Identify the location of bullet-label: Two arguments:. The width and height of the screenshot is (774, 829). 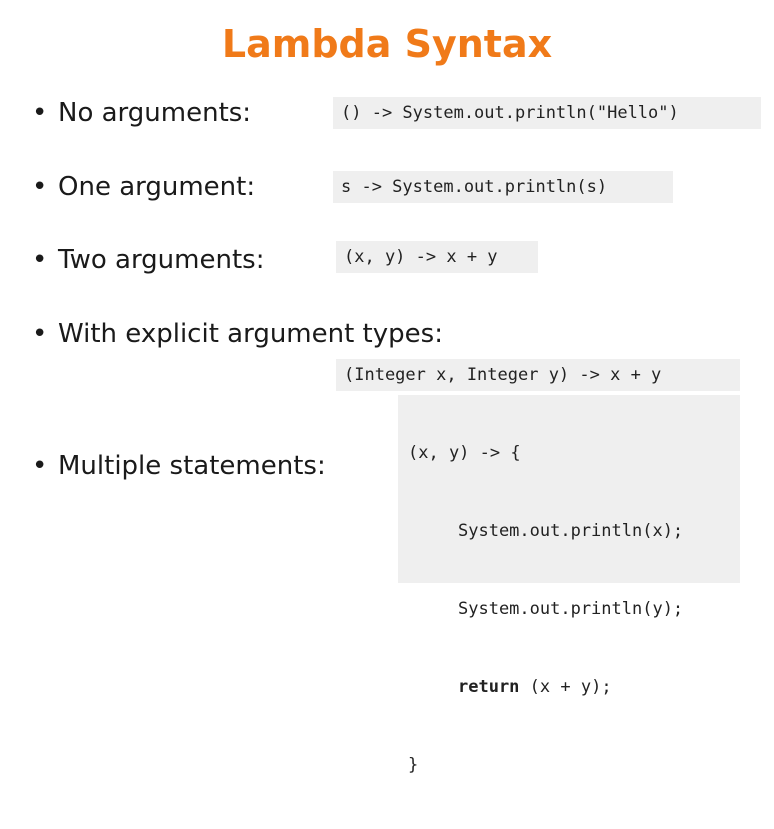
(161, 260).